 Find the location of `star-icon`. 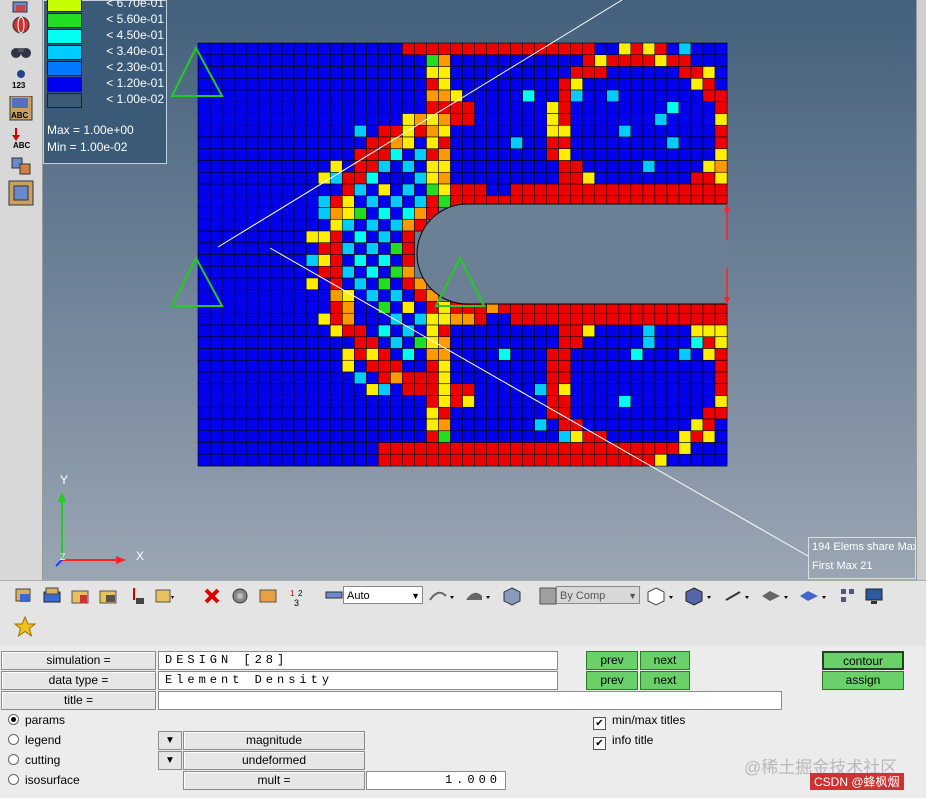

star-icon is located at coordinates (25, 626).